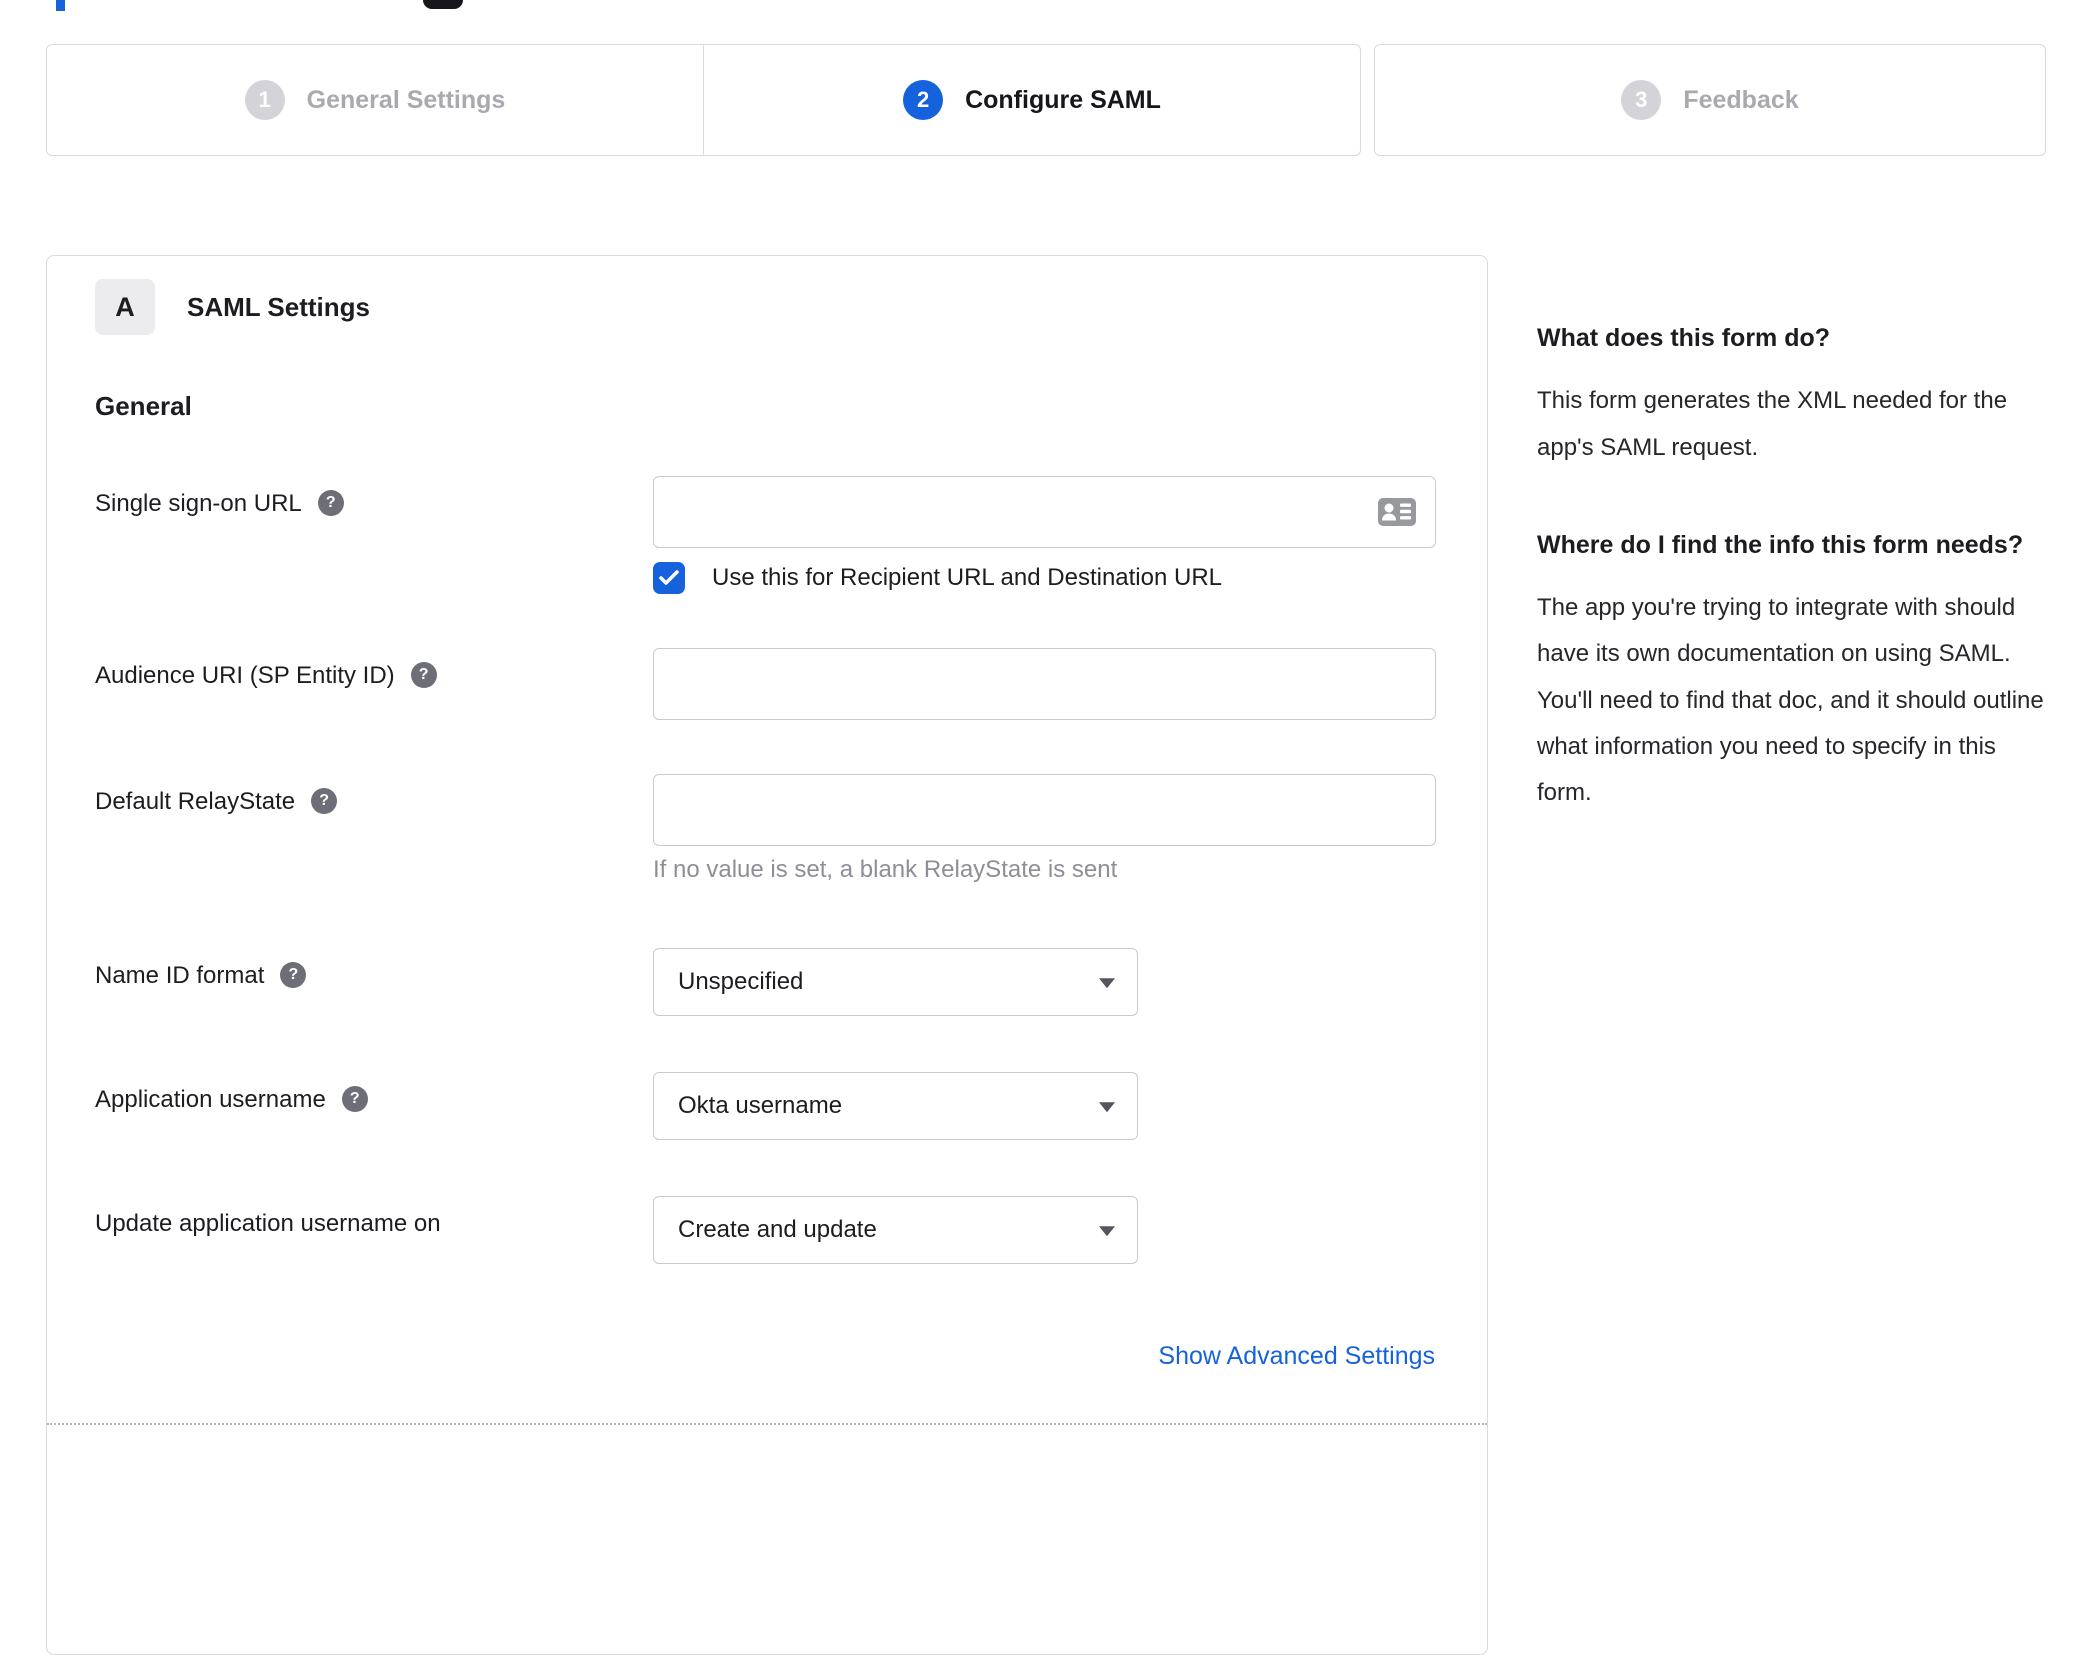  I want to click on name-id-format-label-text: Name ID format, so click(180, 975).